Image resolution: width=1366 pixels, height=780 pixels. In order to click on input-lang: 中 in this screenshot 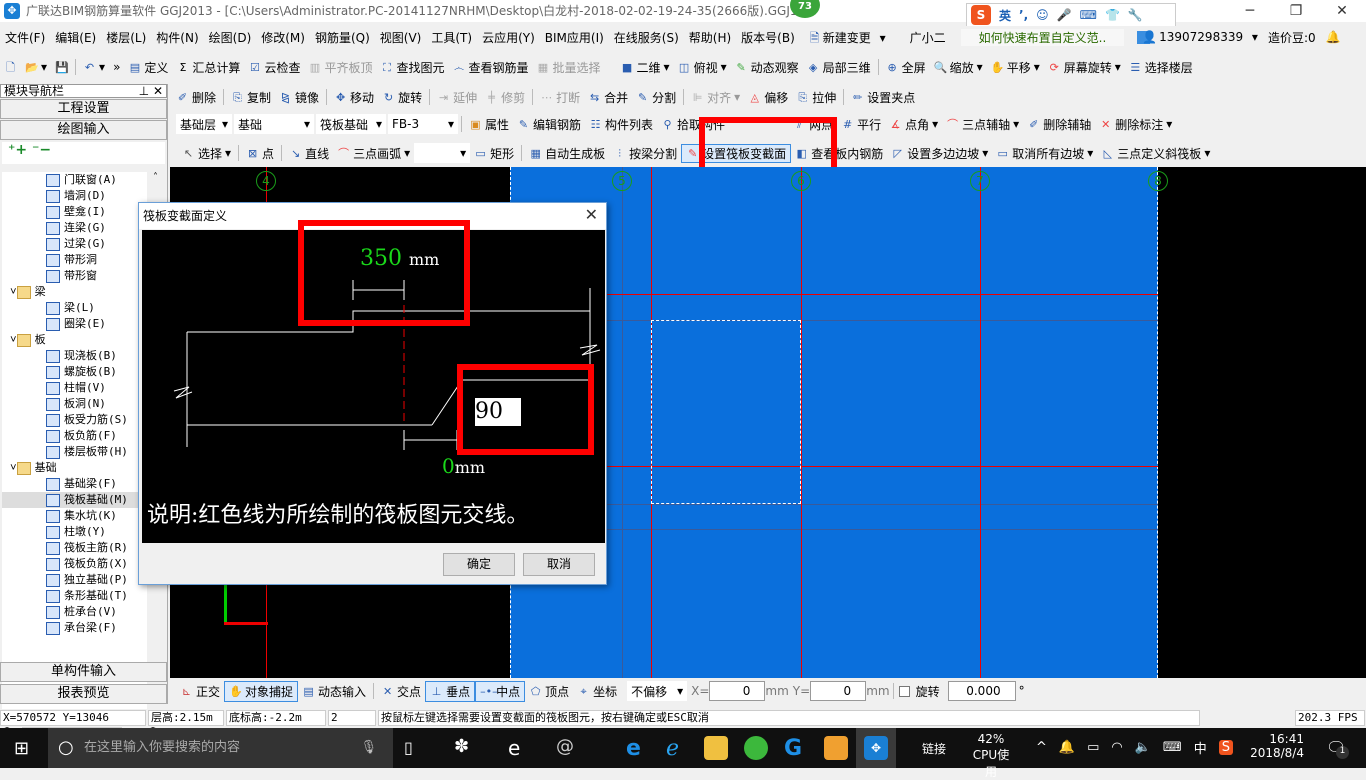, I will do `click(1200, 747)`.